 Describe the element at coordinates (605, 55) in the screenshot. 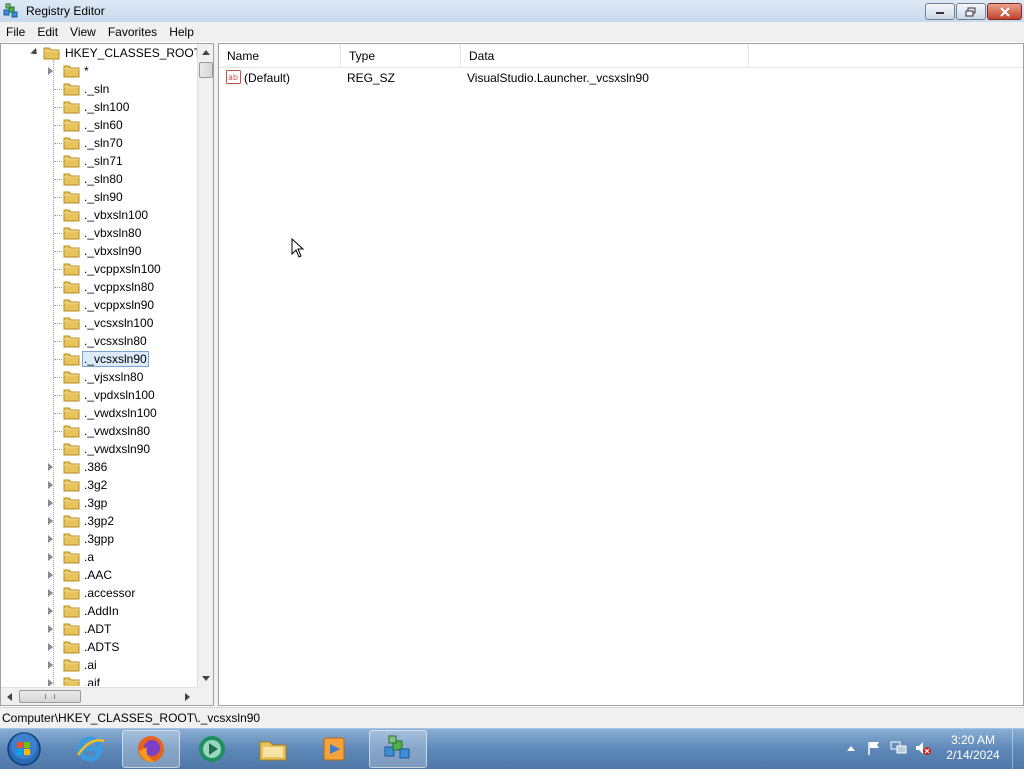

I see `column-header-data: Data` at that location.